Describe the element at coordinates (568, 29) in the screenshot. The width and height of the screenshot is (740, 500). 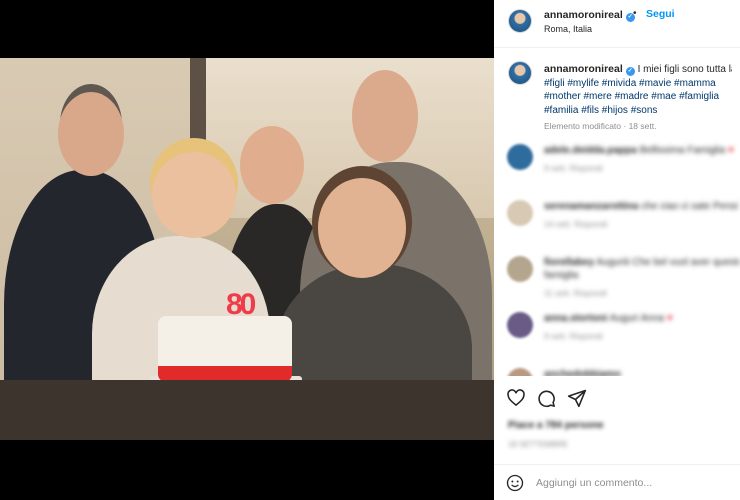
I see `post-location: Roma, Italia` at that location.